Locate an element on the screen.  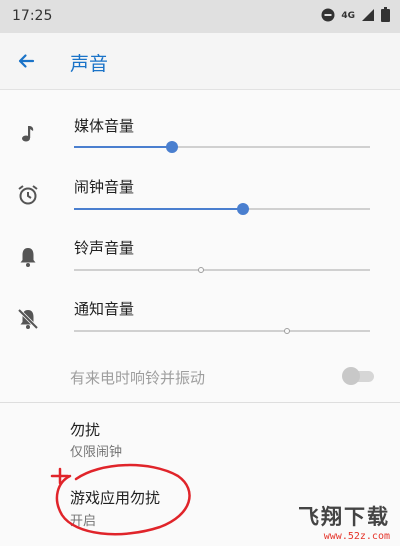
alarm-clock-icon is located at coordinates (28, 195).